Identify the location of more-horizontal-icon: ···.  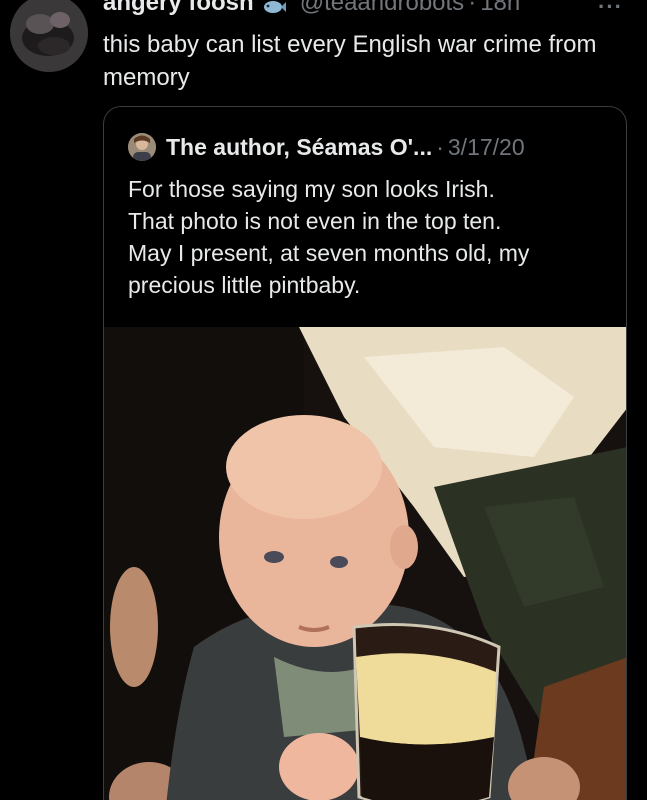
(610, 10).